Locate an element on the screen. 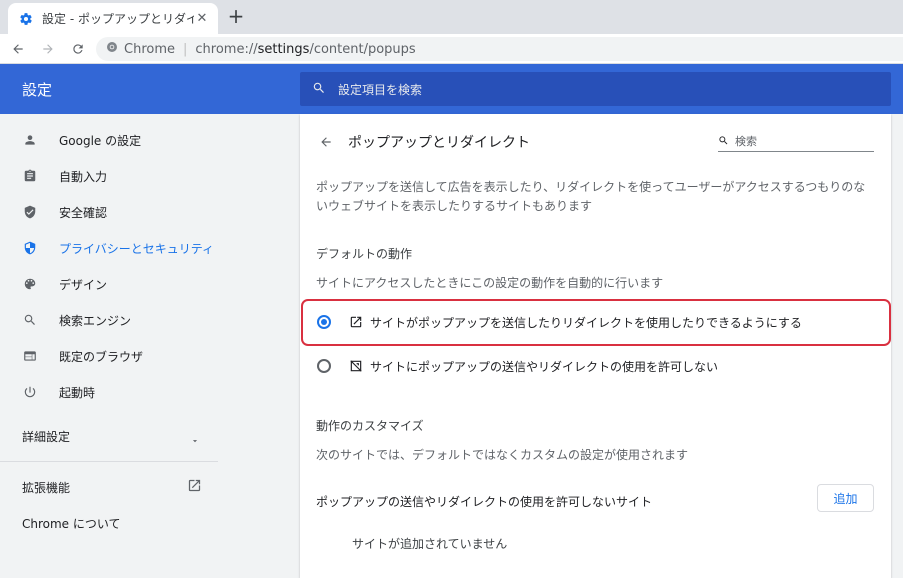  default-behavior-heading: デフォルトの動作 is located at coordinates (364, 254).